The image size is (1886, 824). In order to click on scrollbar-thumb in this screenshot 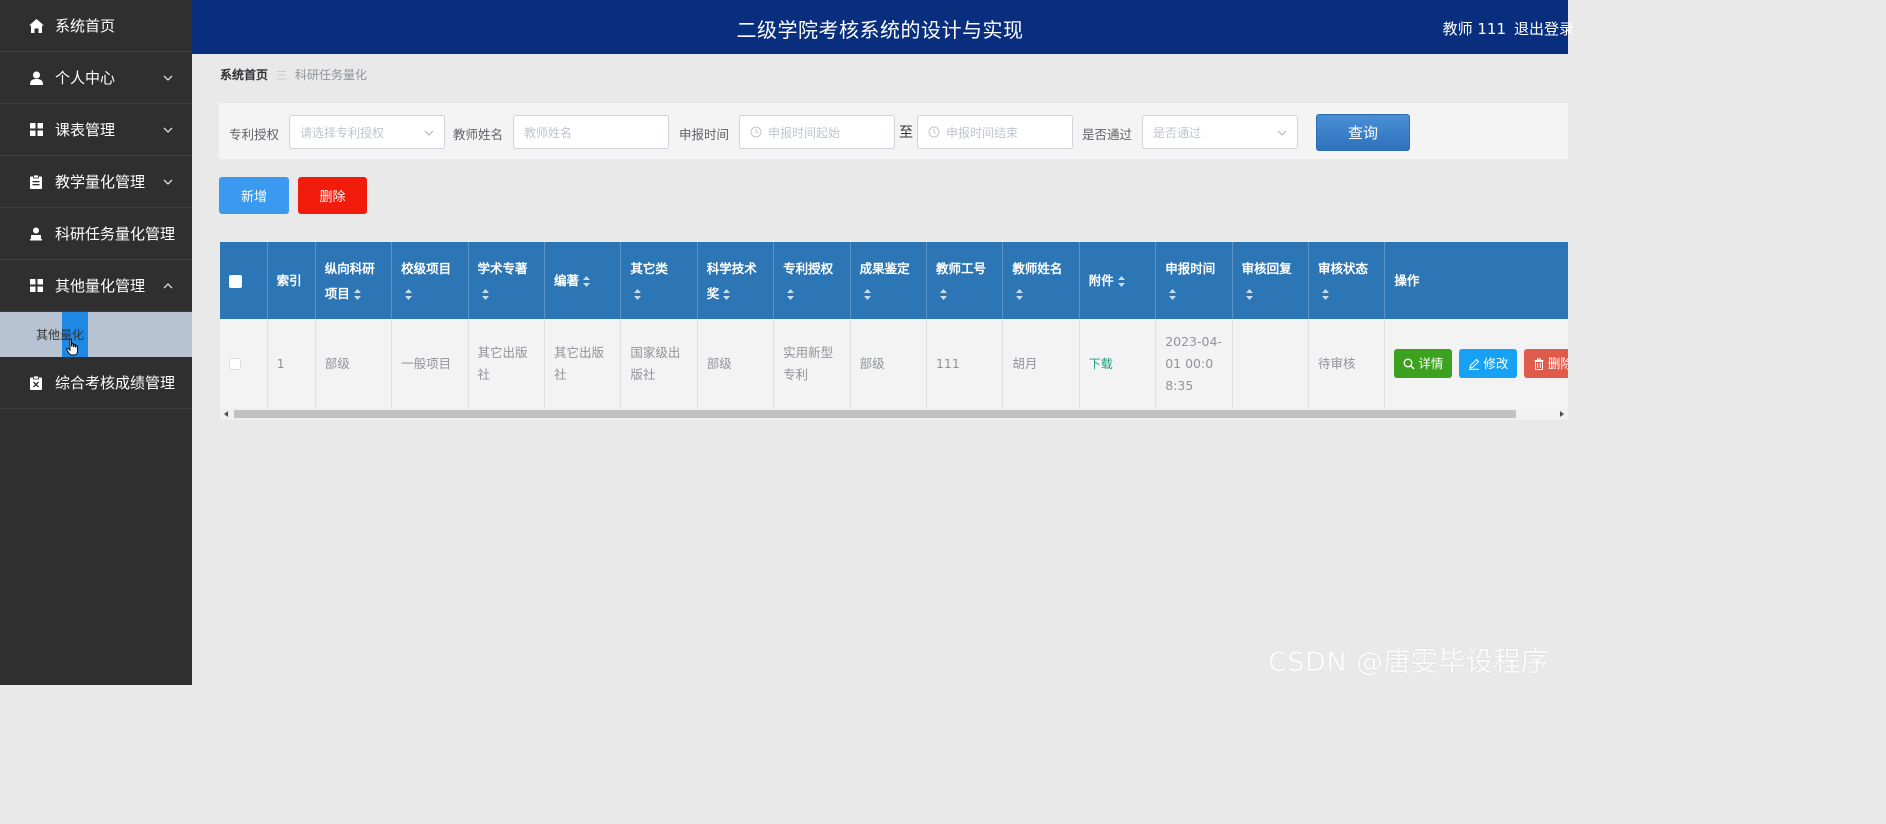, I will do `click(875, 414)`.